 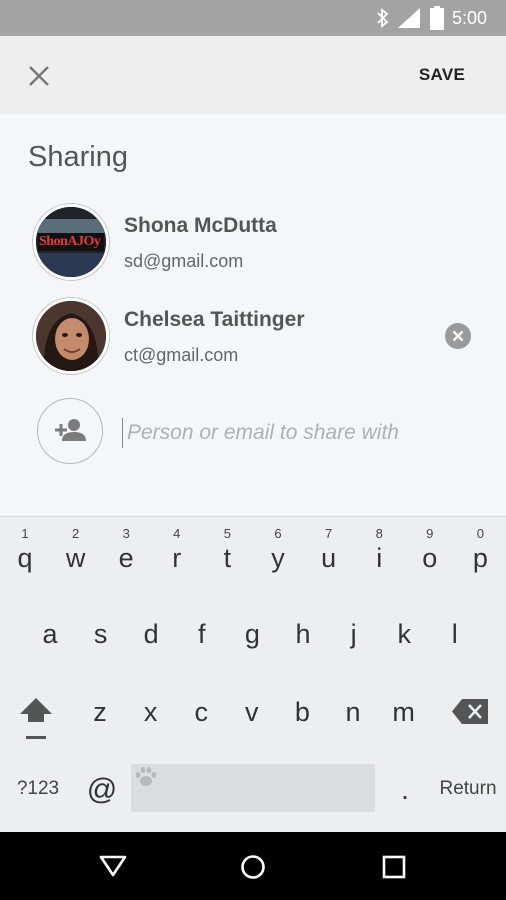 I want to click on back-icon, so click(x=113, y=866).